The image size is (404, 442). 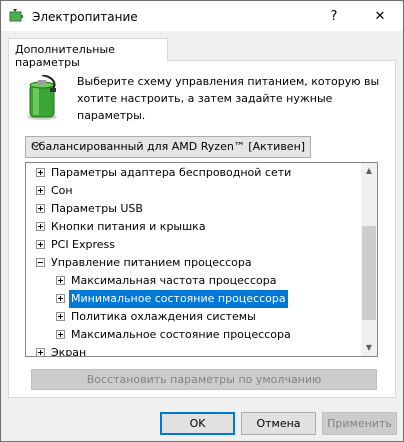 I want to click on tree-item-label: PCI Express, so click(x=83, y=244).